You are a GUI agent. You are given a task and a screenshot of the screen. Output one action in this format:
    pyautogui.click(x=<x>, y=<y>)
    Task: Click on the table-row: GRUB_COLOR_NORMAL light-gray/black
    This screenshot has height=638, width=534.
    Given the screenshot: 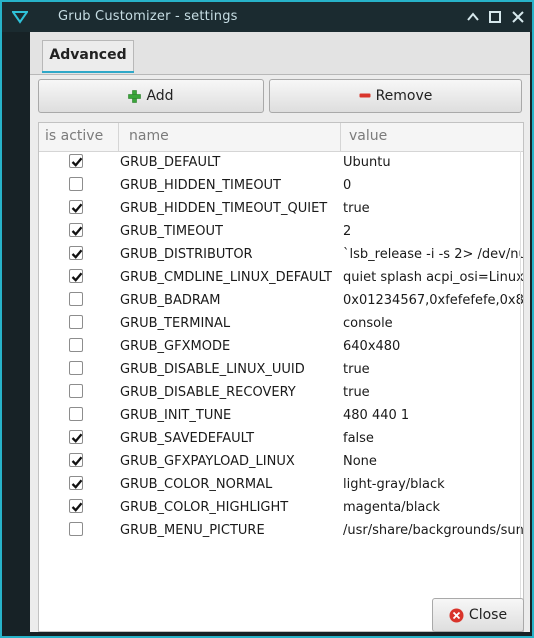 What is the action you would take?
    pyautogui.click(x=281, y=484)
    